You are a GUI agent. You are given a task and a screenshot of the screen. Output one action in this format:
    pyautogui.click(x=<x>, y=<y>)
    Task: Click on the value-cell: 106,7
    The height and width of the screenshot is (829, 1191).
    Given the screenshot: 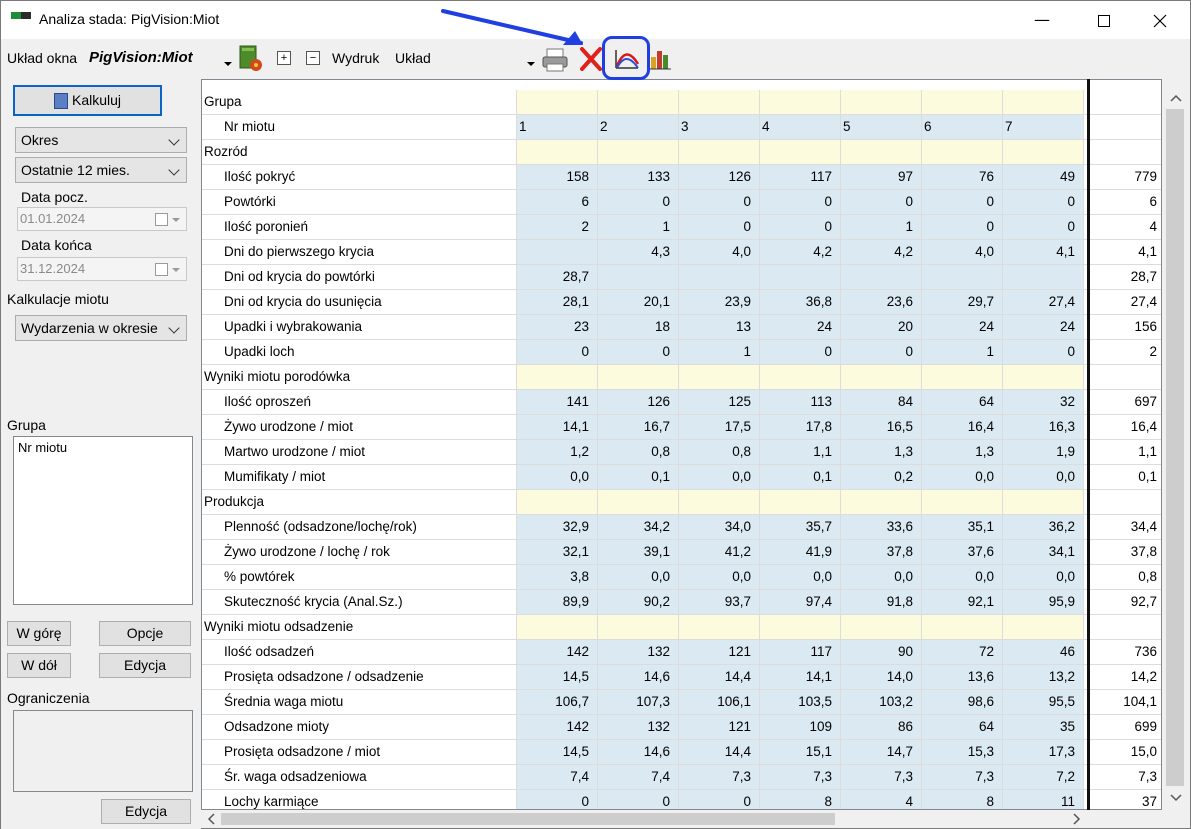 What is the action you would take?
    pyautogui.click(x=557, y=702)
    